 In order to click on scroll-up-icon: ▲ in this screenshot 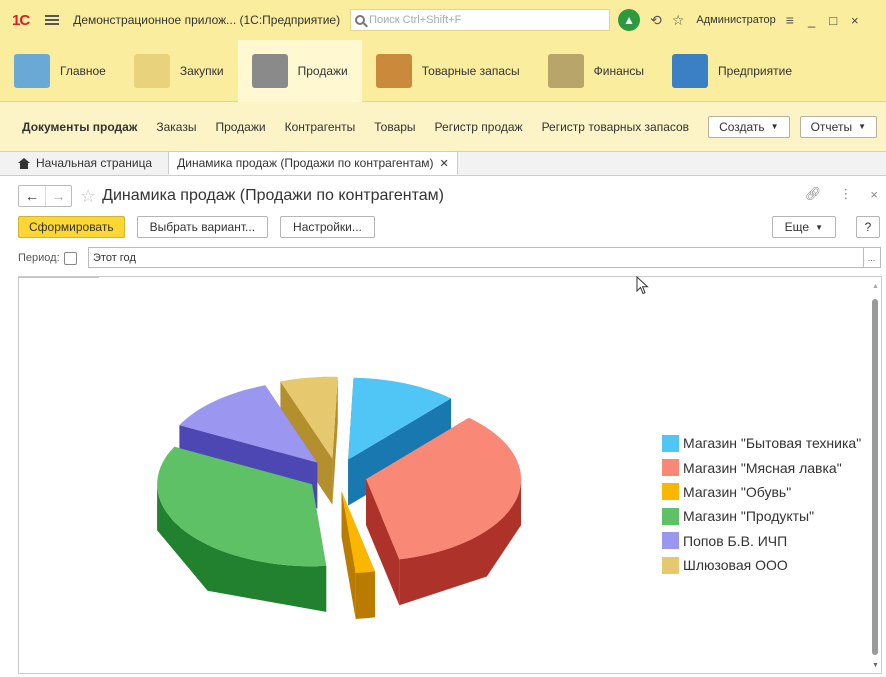, I will do `click(875, 286)`.